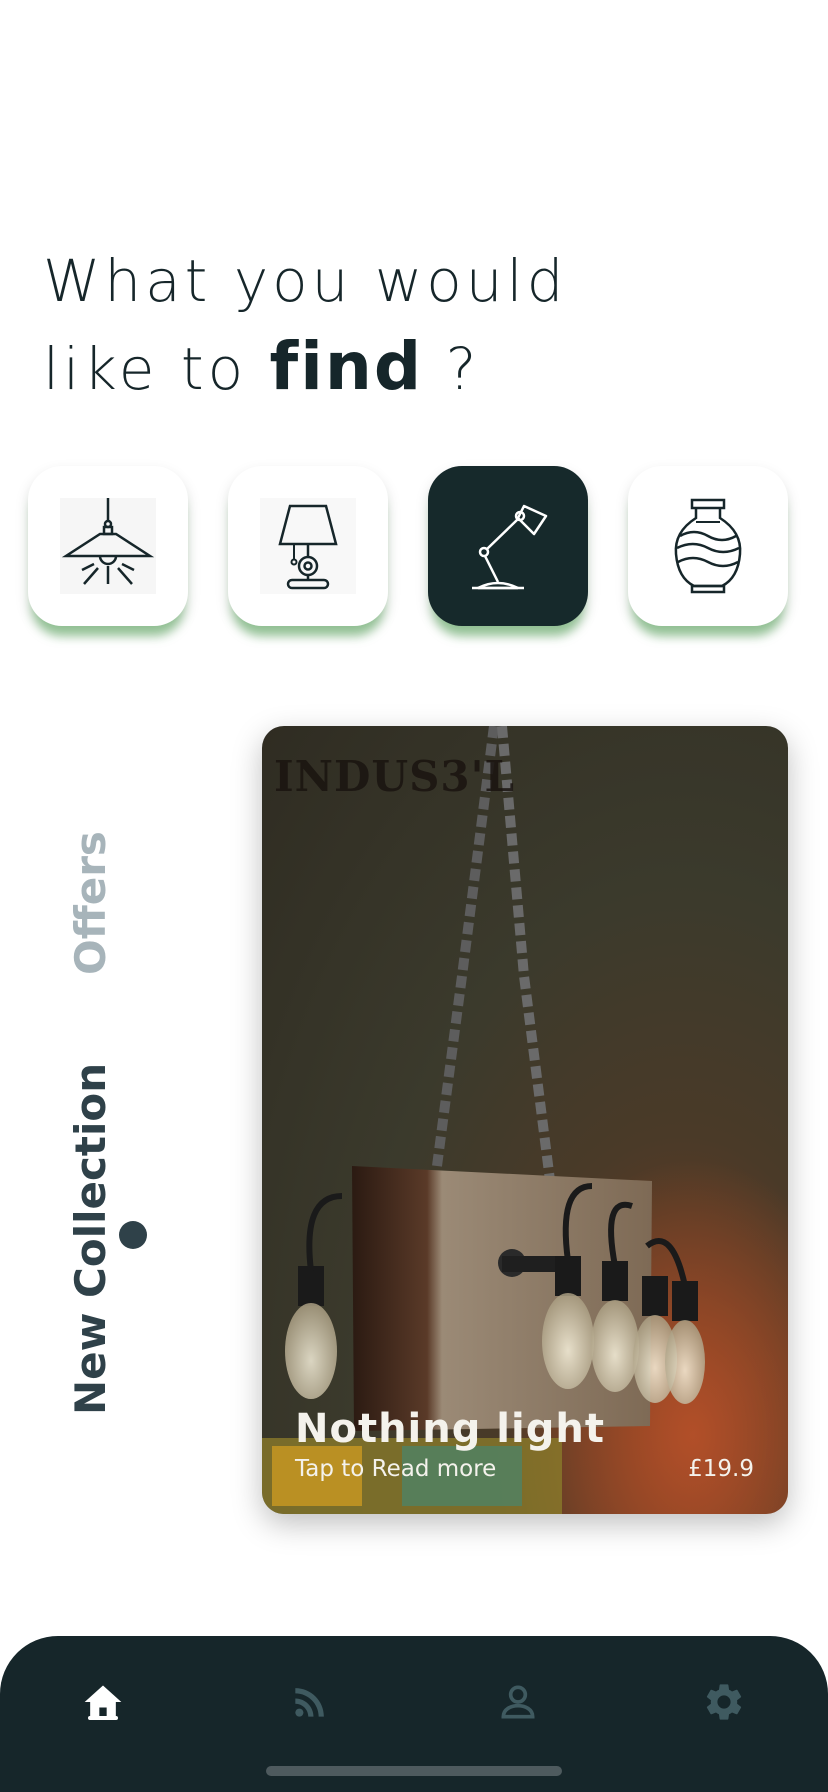  I want to click on headline-prefix: like to, so click(145, 369).